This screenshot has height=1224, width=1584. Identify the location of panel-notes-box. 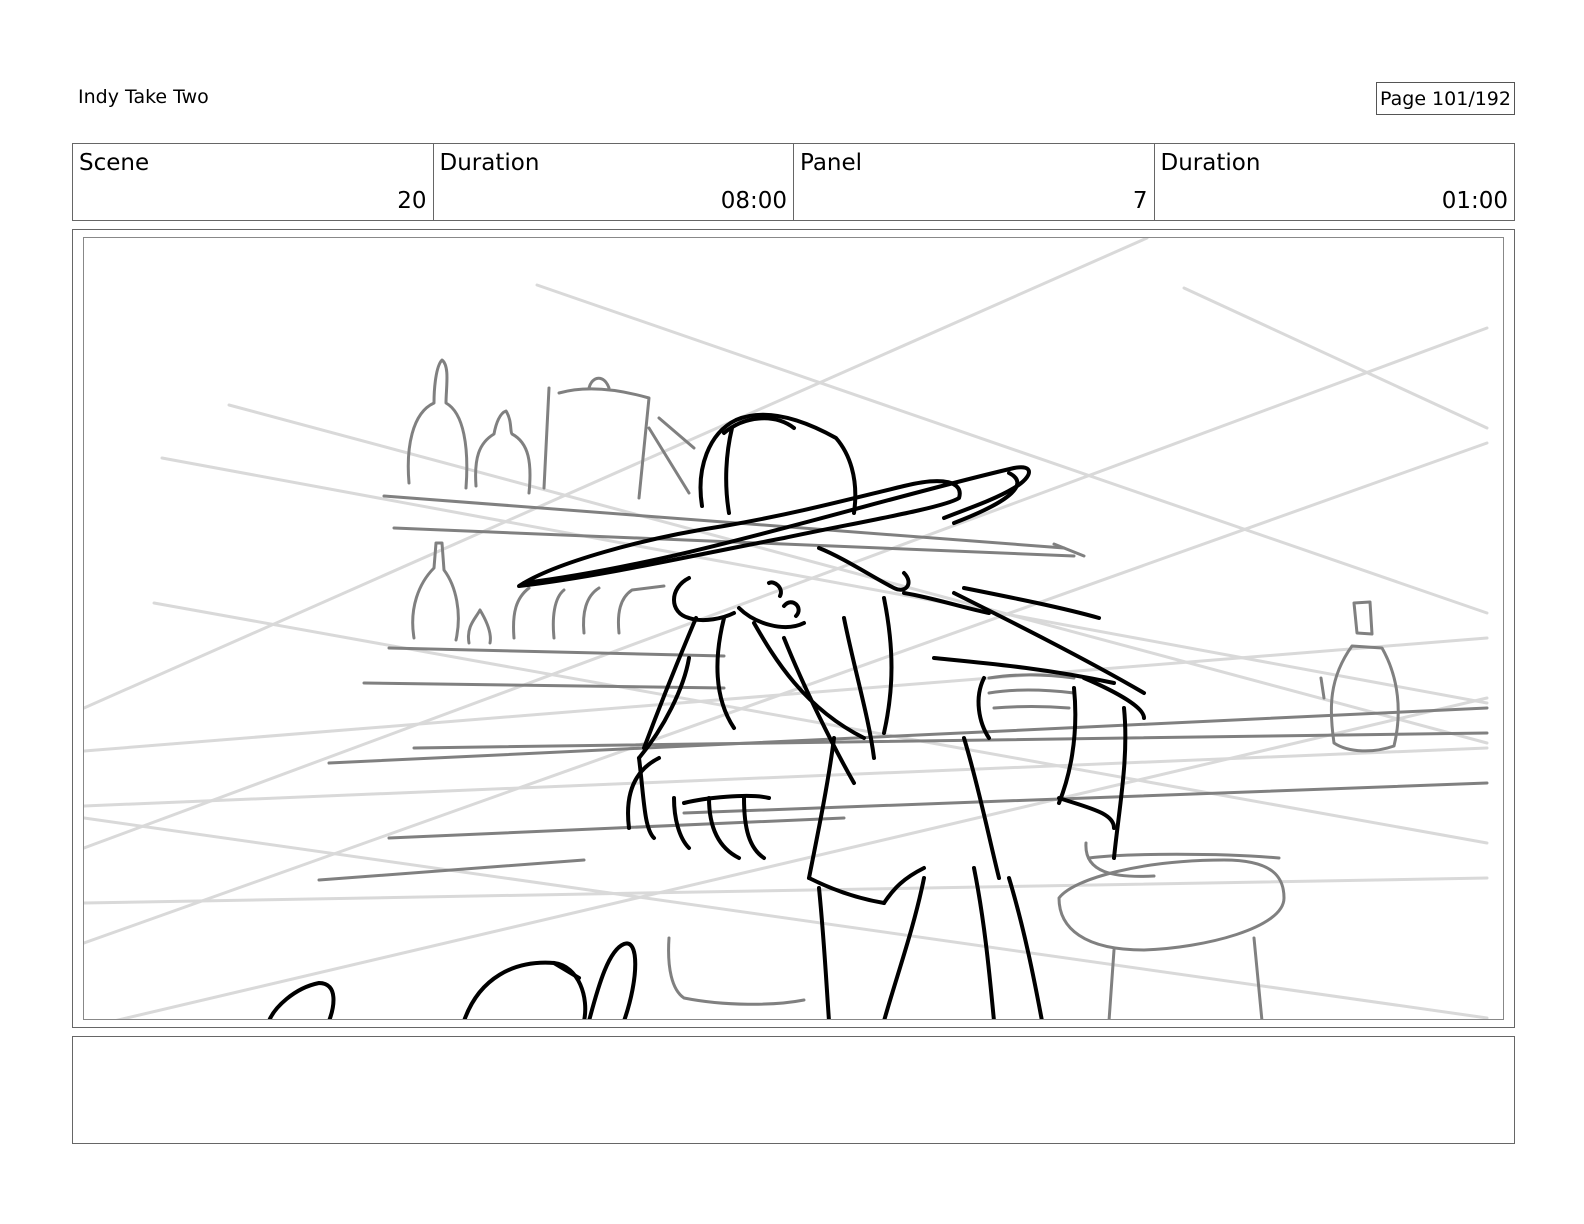
(793, 1090).